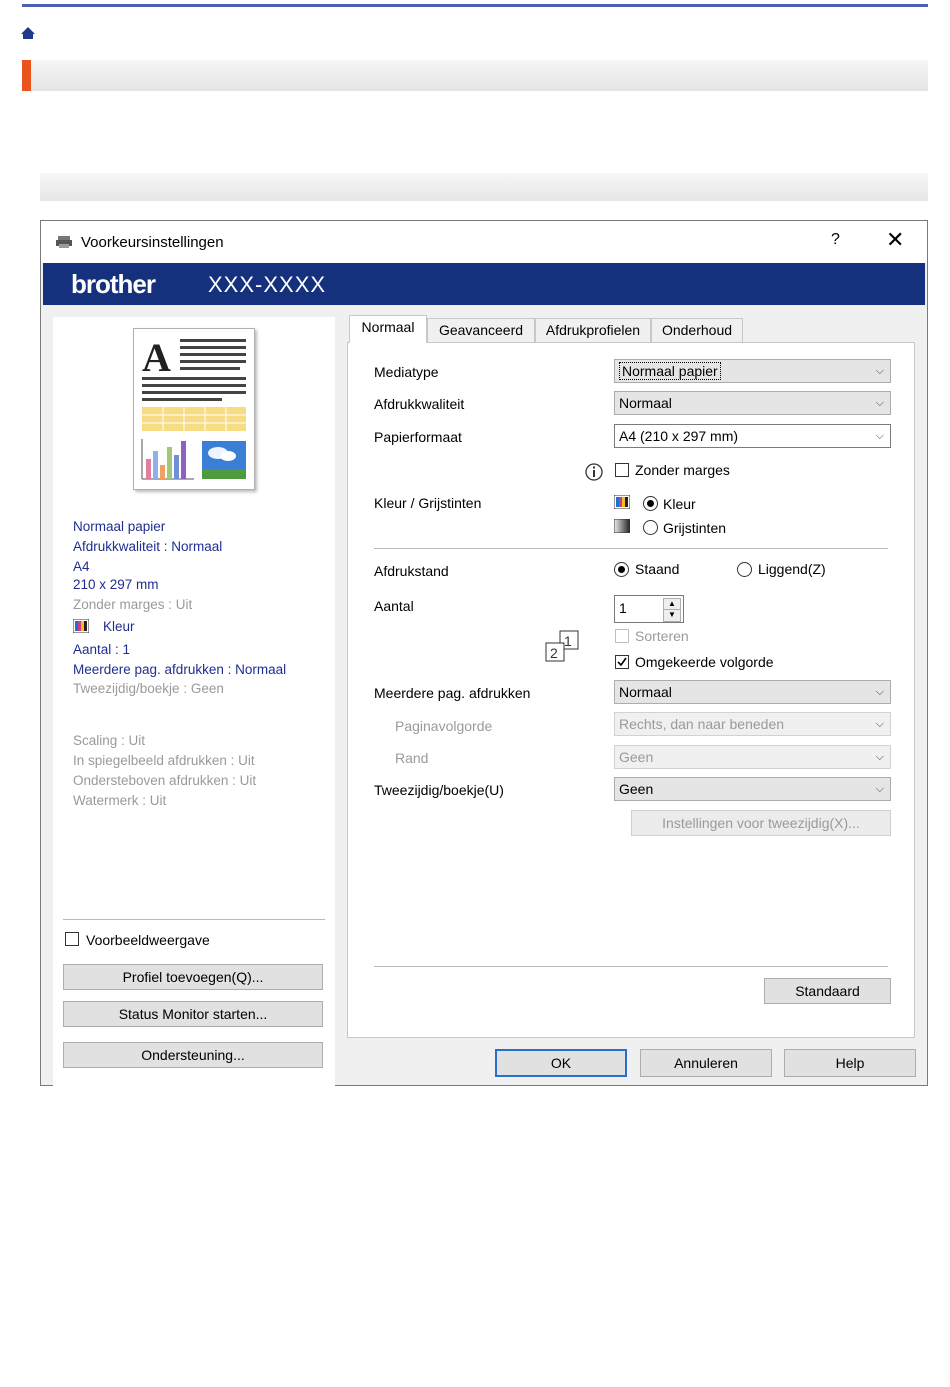 The image size is (950, 1387). I want to click on brother-logo: brother, so click(113, 284).